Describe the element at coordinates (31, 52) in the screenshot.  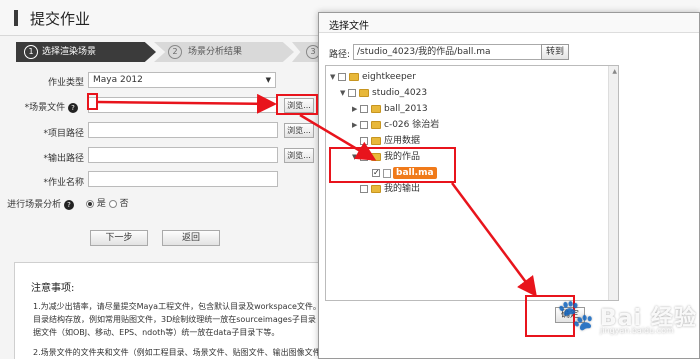
I see `step-1-number: 1` at that location.